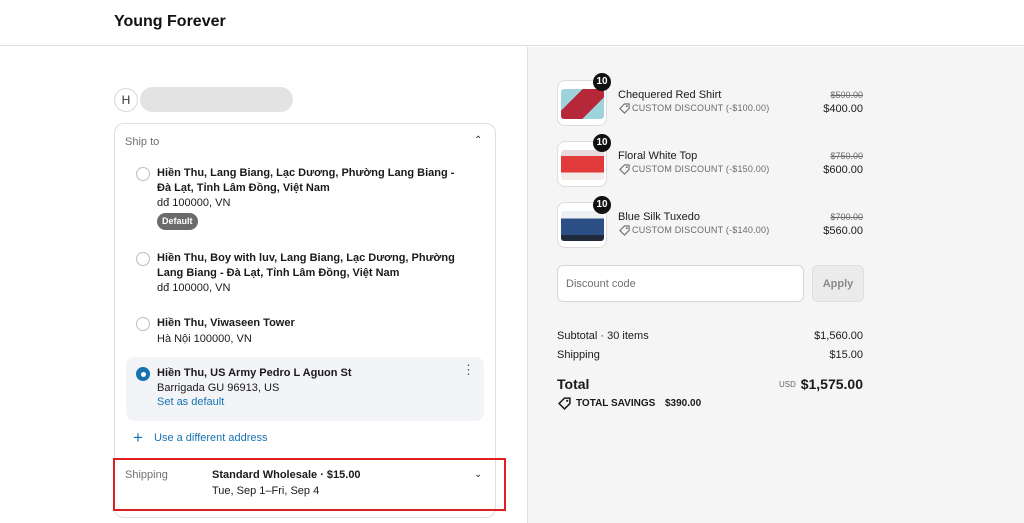 The height and width of the screenshot is (523, 1024). What do you see at coordinates (701, 230) in the screenshot?
I see `product-discount: CUSTOM DISCOUNT (-$140.00)` at bounding box center [701, 230].